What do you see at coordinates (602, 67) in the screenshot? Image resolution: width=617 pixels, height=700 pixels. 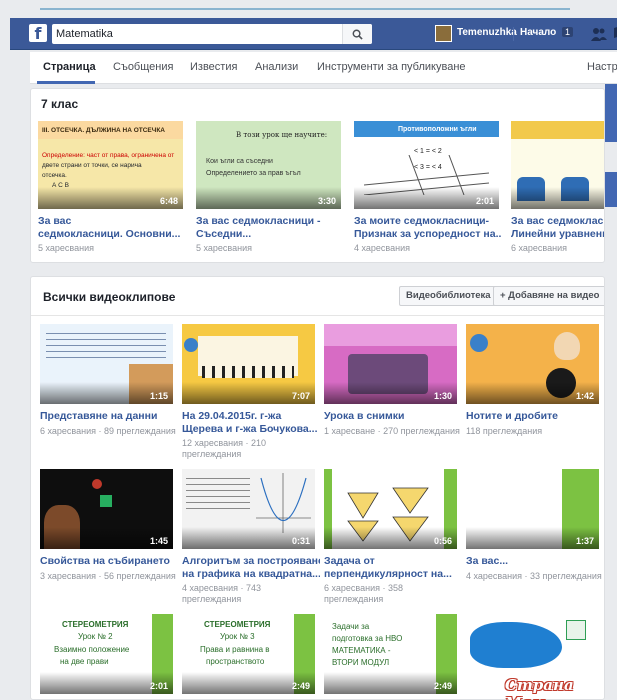 I see `tab-settings: Настрой` at bounding box center [602, 67].